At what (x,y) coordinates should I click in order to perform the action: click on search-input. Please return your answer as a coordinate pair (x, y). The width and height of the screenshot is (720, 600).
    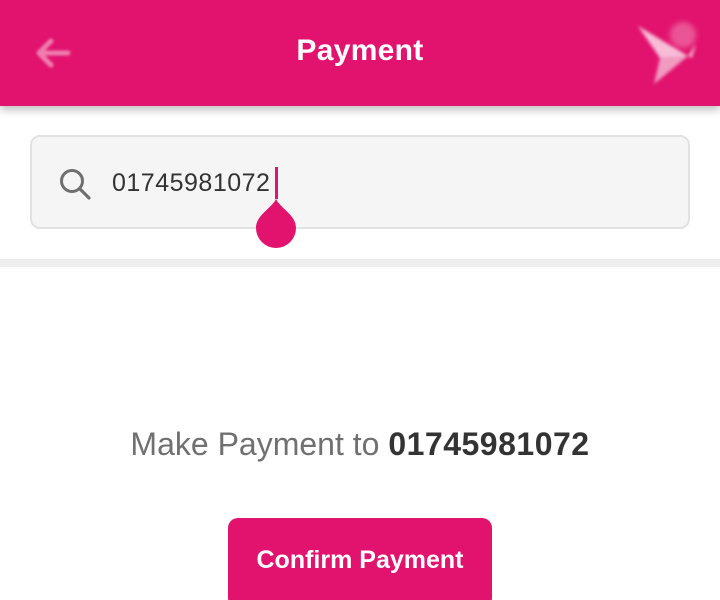
    Looking at the image, I should click on (392, 183).